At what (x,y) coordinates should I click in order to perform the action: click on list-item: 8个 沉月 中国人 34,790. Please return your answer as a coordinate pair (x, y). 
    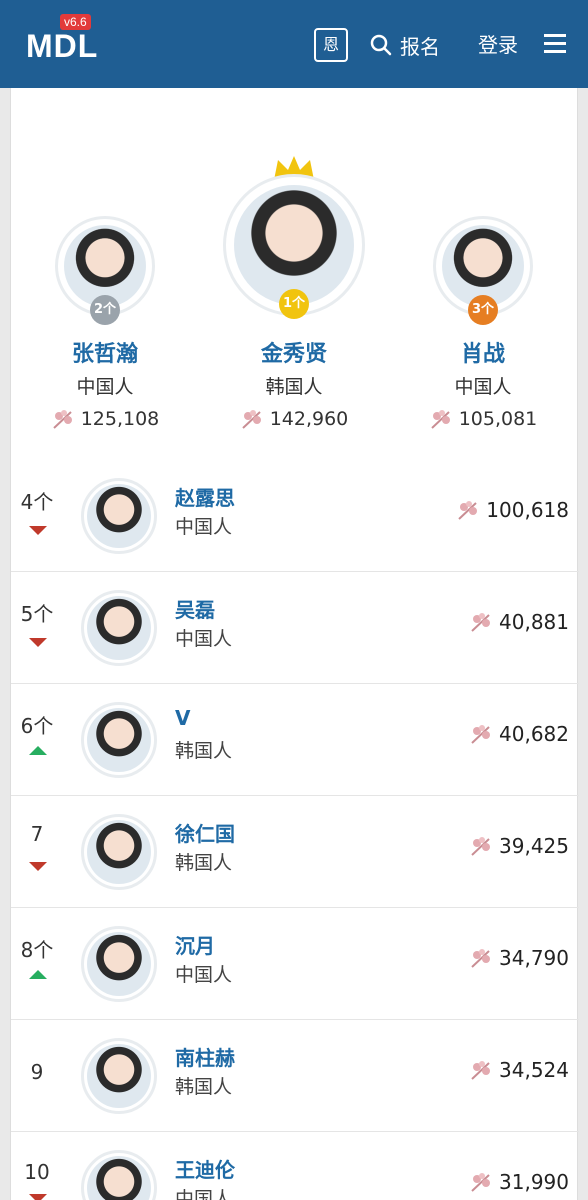
    Looking at the image, I should click on (295, 964).